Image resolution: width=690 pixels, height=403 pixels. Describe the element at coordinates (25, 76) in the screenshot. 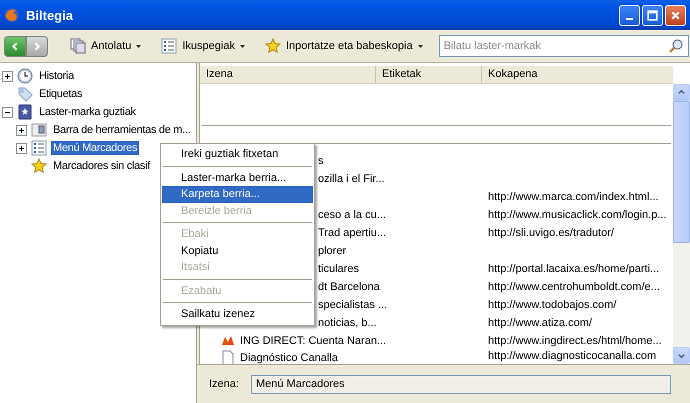

I see `clock-icon` at that location.